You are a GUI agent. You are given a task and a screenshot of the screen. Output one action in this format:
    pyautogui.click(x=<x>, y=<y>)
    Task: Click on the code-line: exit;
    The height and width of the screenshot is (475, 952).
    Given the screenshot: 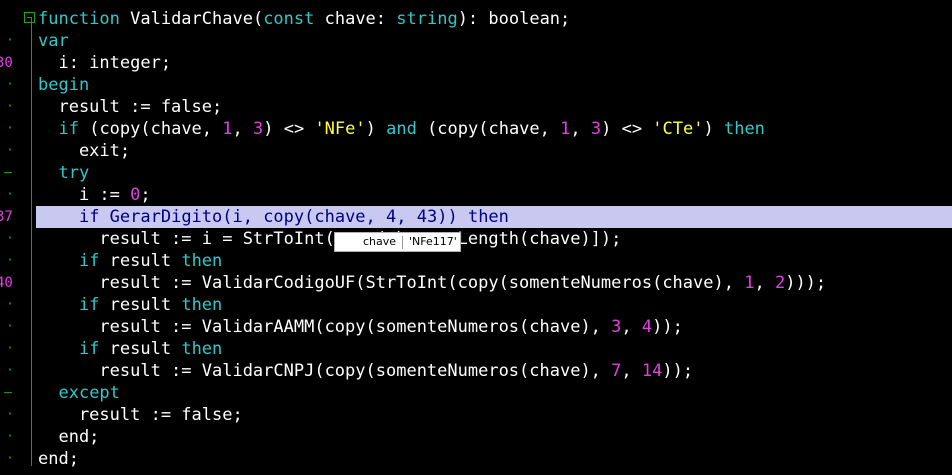 What is the action you would take?
    pyautogui.click(x=495, y=151)
    